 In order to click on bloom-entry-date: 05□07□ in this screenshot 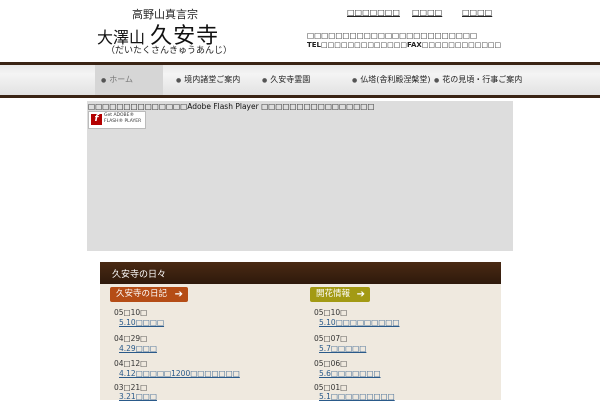, I will do `click(331, 338)`.